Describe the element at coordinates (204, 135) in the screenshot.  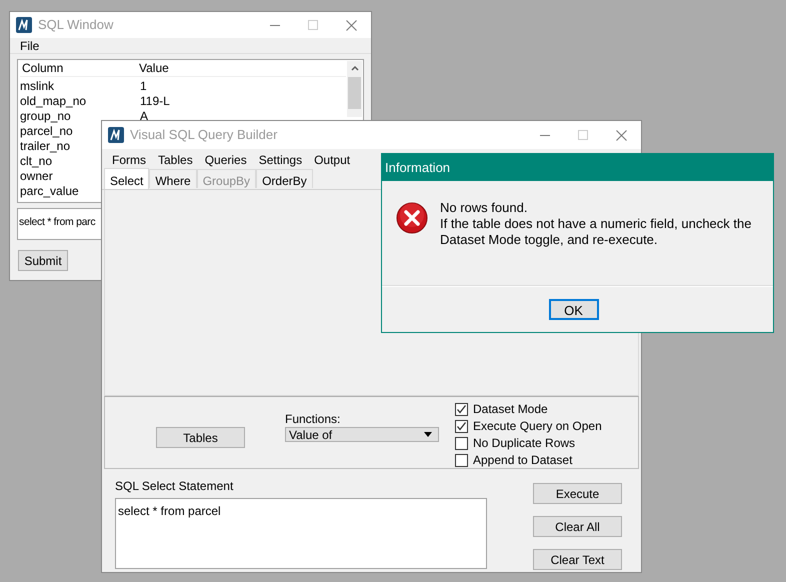
I see `window-title: Visual SQL Query Builder` at that location.